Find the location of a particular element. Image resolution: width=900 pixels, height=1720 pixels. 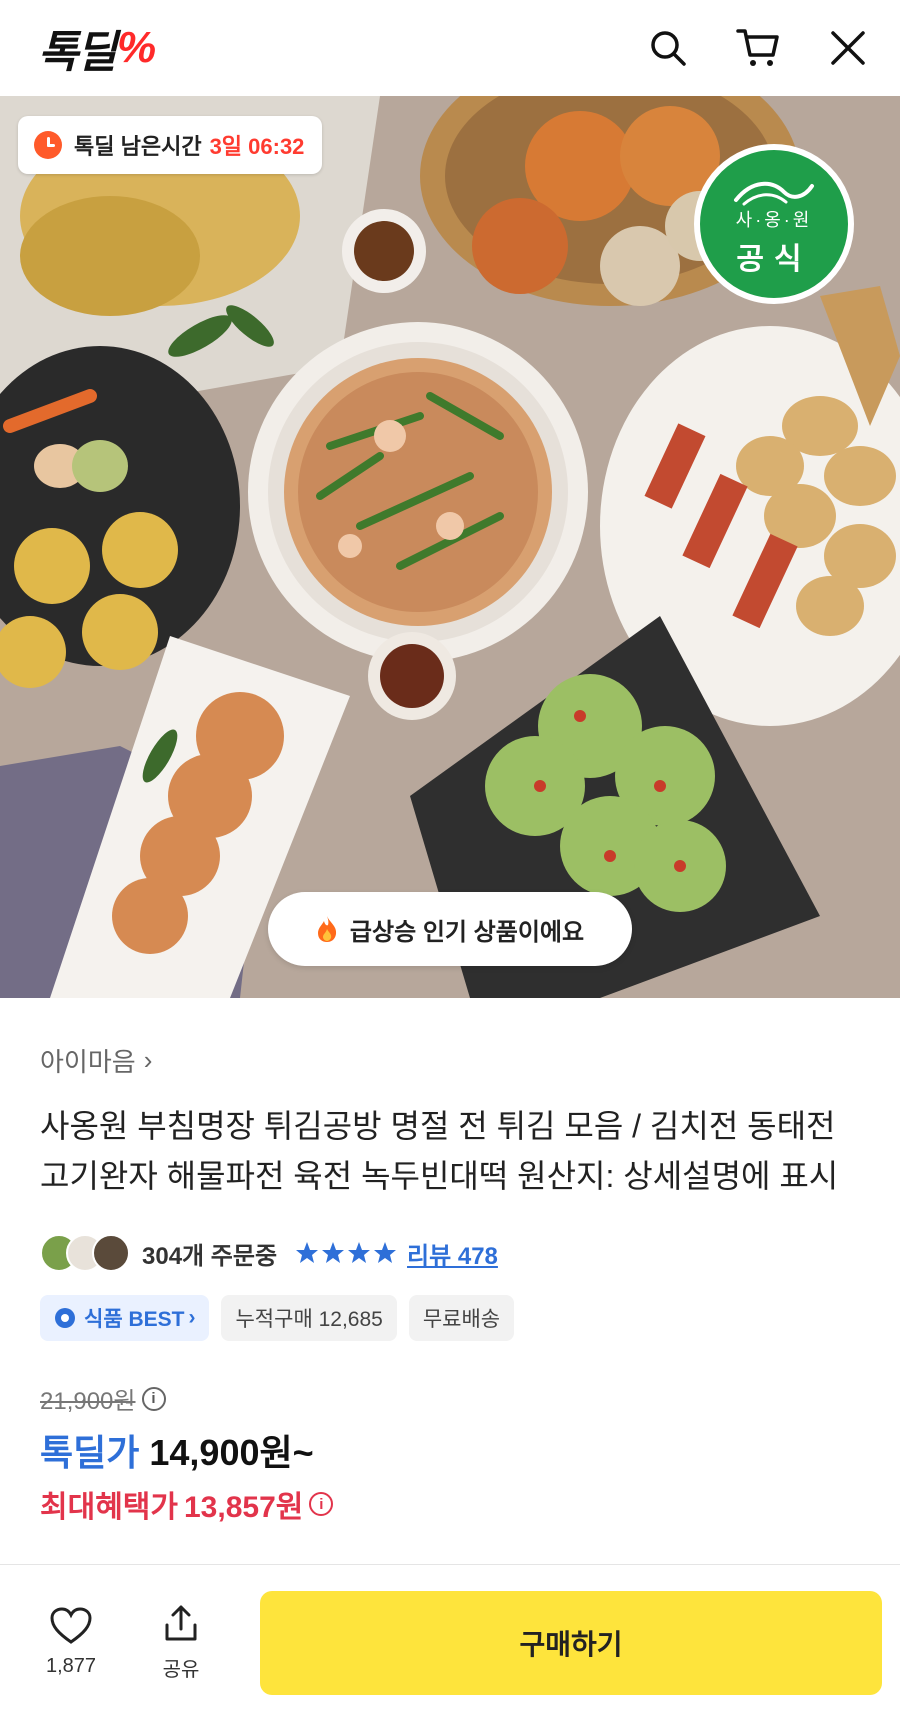

food-best-chip: 식품 BEST › is located at coordinates (125, 1318).